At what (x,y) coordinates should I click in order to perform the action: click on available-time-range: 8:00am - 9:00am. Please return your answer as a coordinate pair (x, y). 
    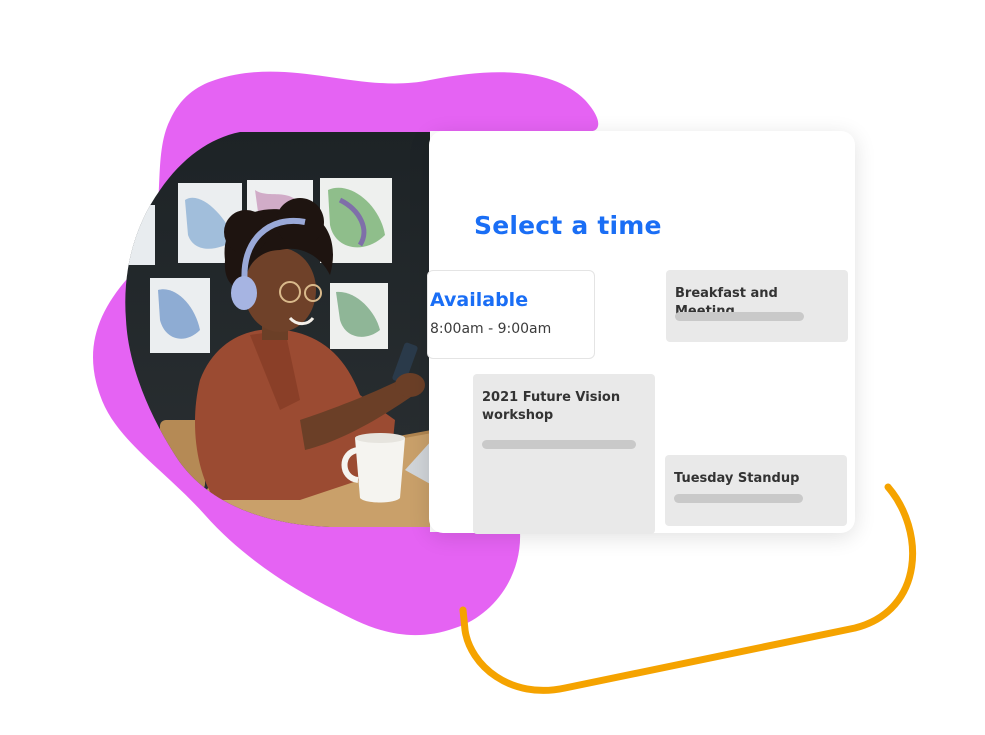
    Looking at the image, I should click on (491, 329).